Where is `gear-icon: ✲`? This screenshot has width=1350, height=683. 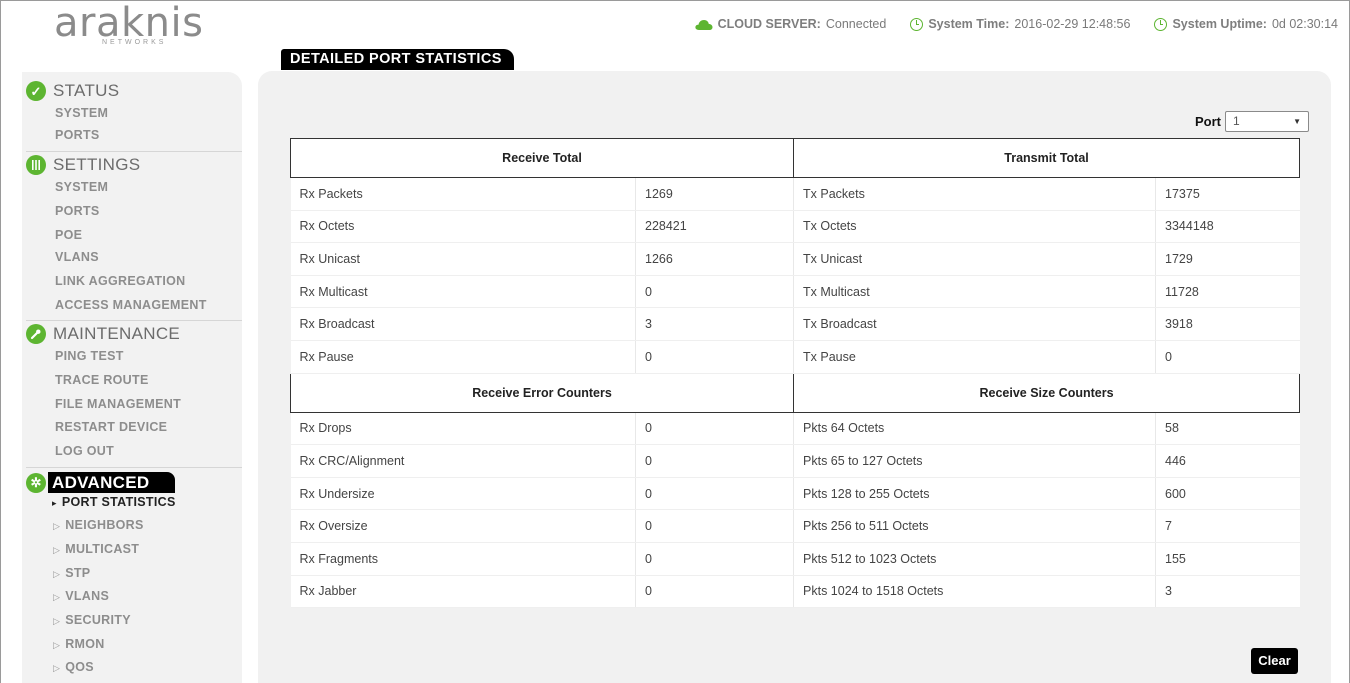
gear-icon: ✲ is located at coordinates (36, 482).